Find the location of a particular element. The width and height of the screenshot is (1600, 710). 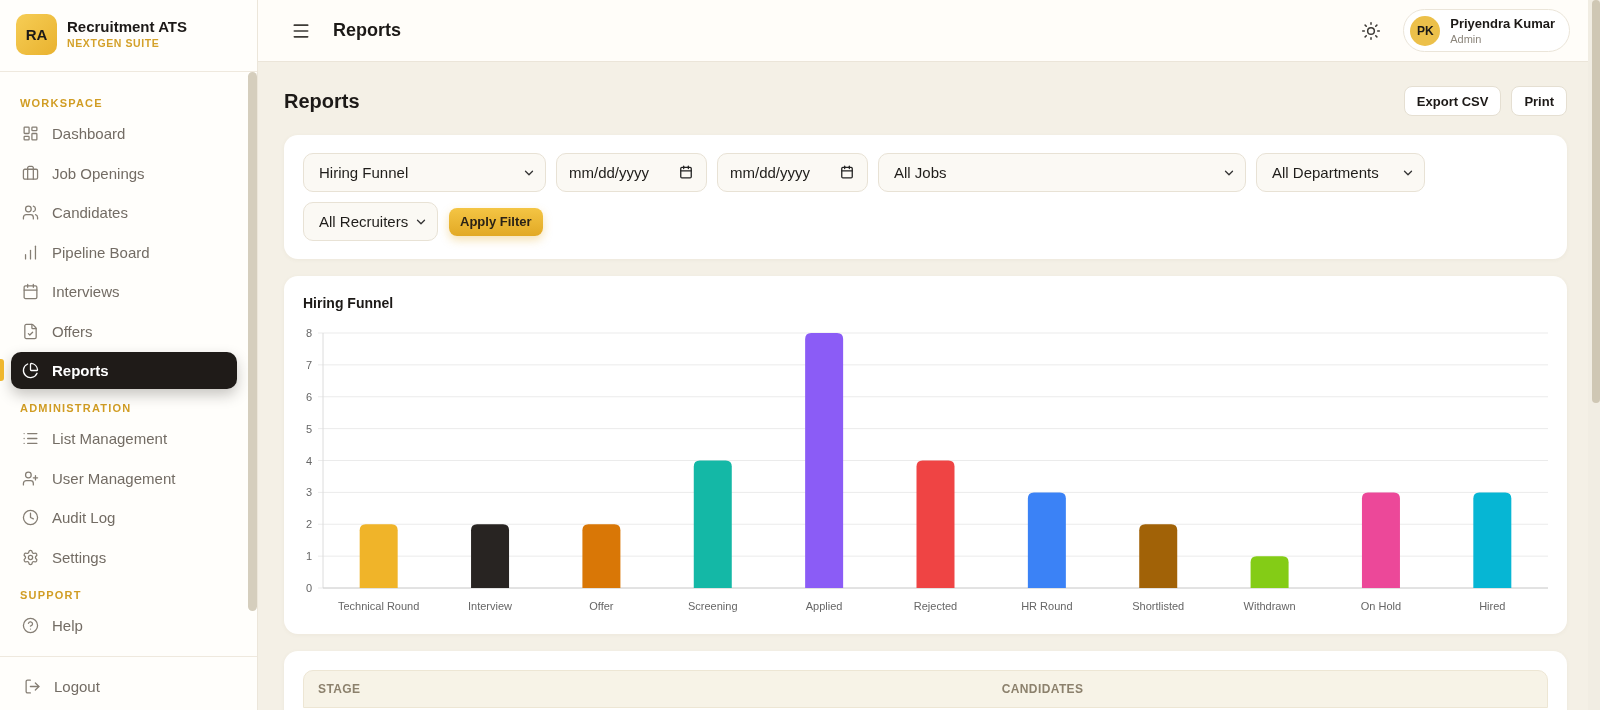

apply-filter-button: Apply Filter is located at coordinates (496, 221).